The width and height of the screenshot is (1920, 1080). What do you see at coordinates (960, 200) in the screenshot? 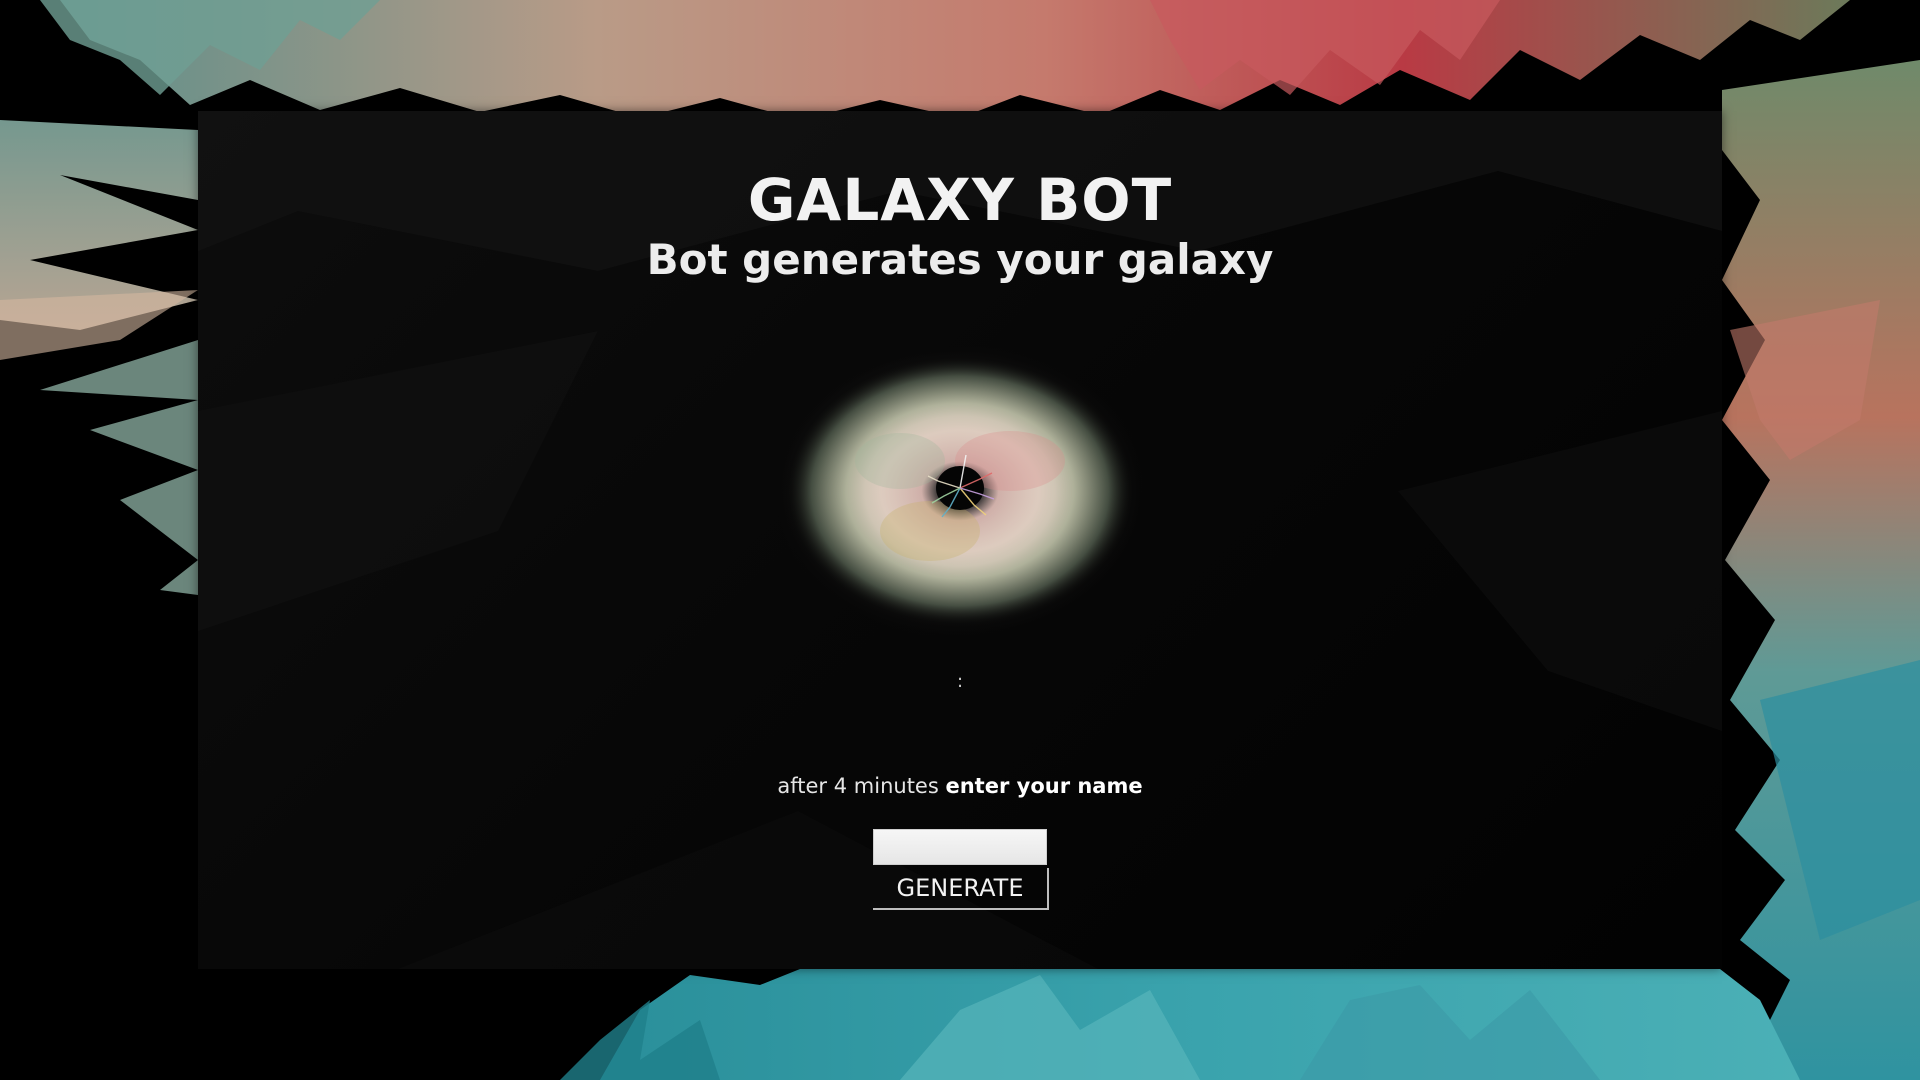
I see `page-title: GALAXY BOT` at bounding box center [960, 200].